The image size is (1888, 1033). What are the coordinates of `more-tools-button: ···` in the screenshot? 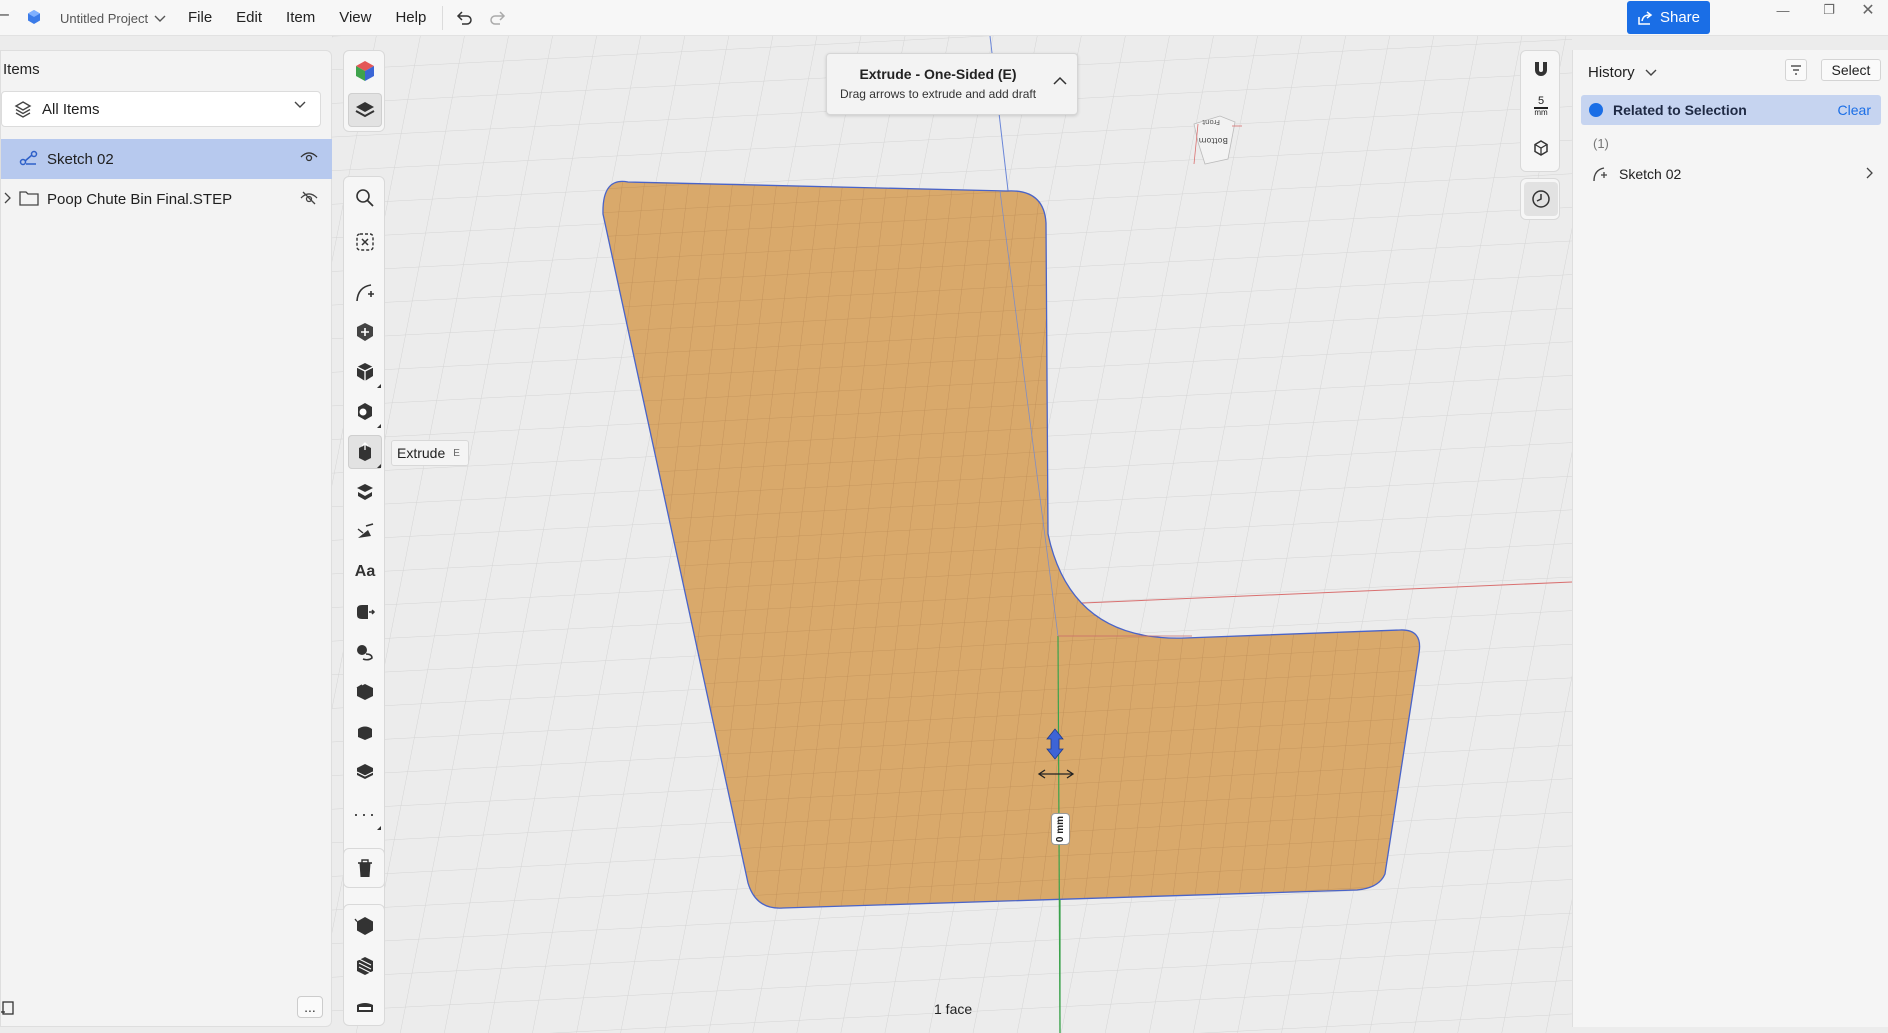 It's located at (365, 814).